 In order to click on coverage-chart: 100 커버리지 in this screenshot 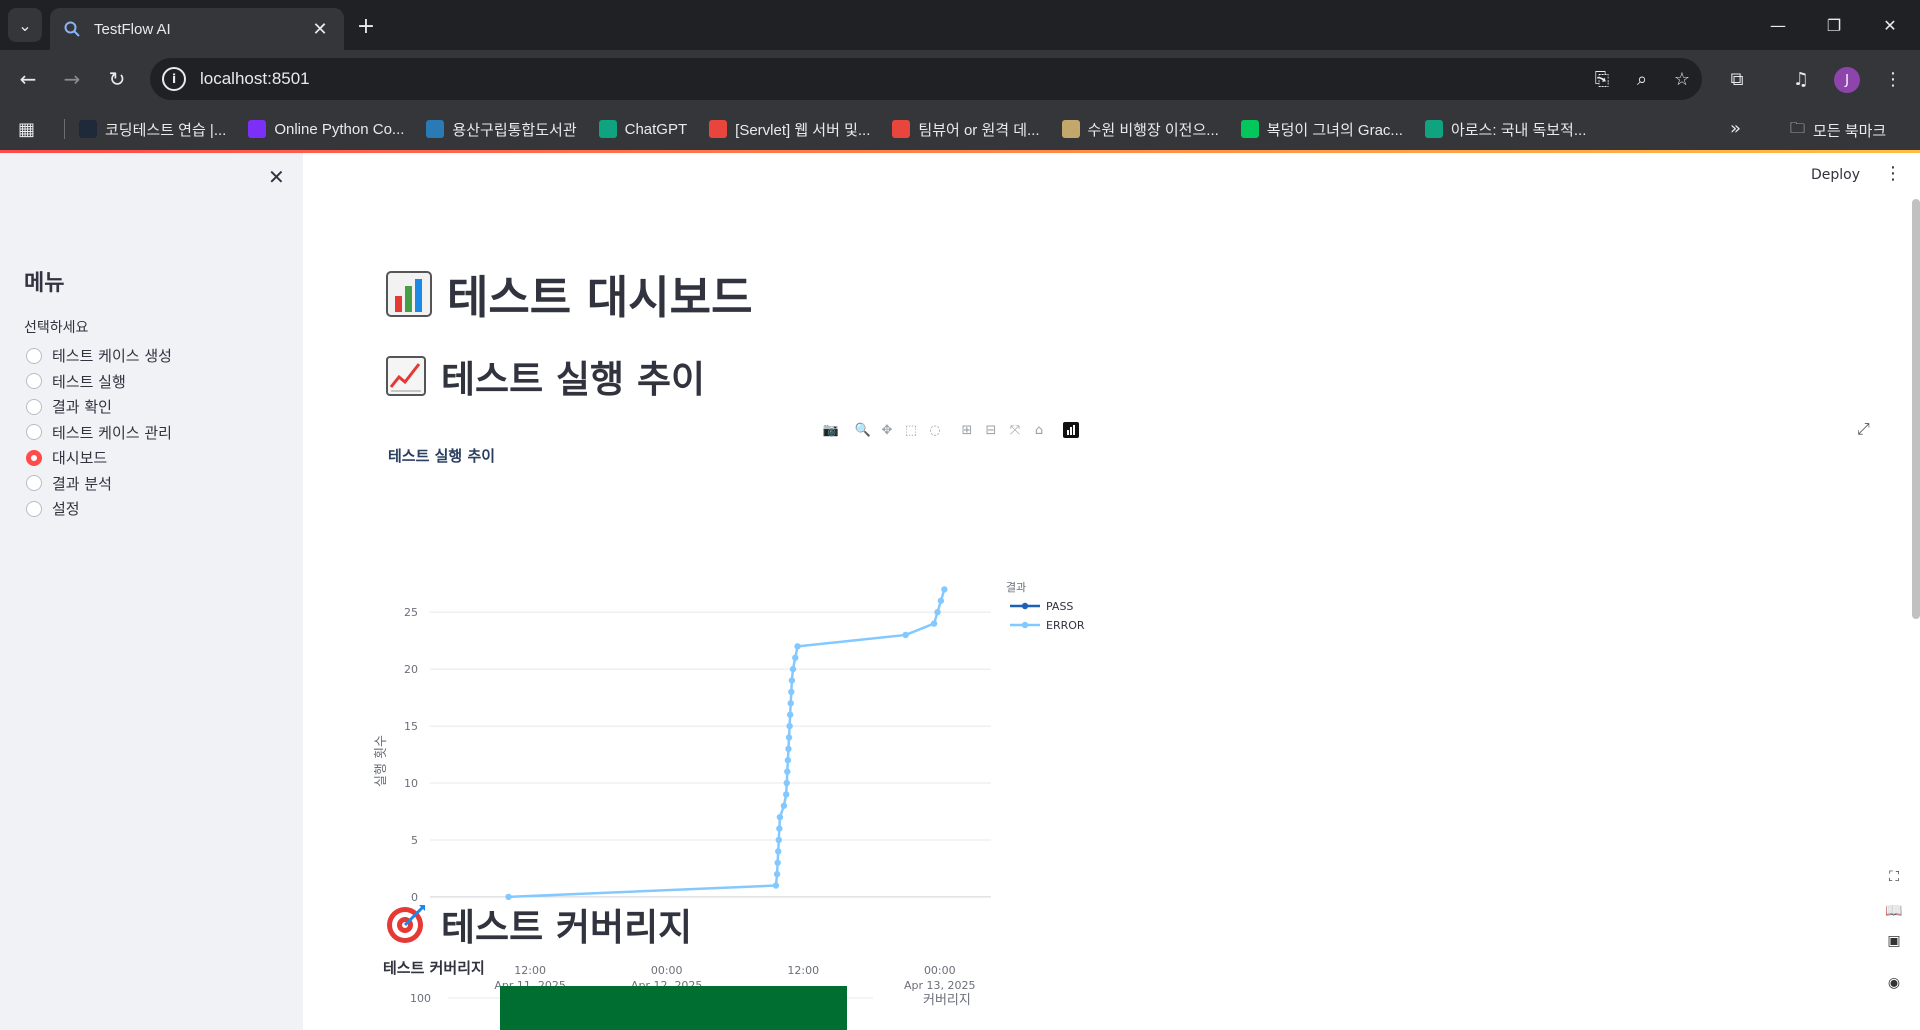, I will do `click(703, 1006)`.